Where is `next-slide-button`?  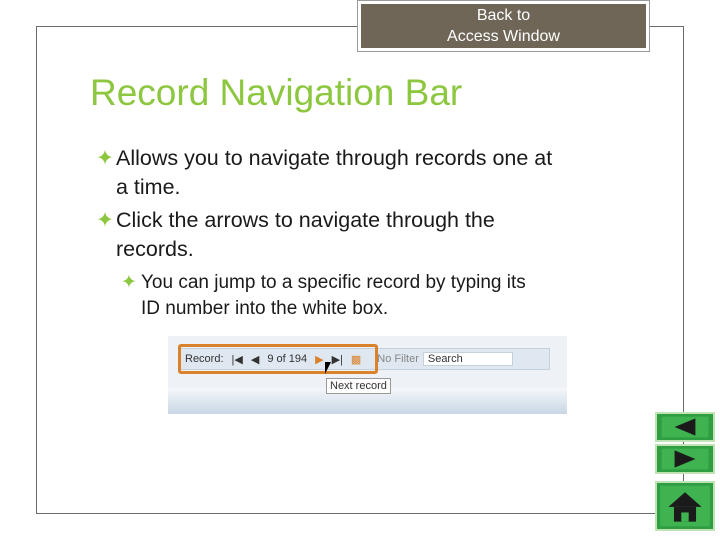
next-slide-button is located at coordinates (685, 459).